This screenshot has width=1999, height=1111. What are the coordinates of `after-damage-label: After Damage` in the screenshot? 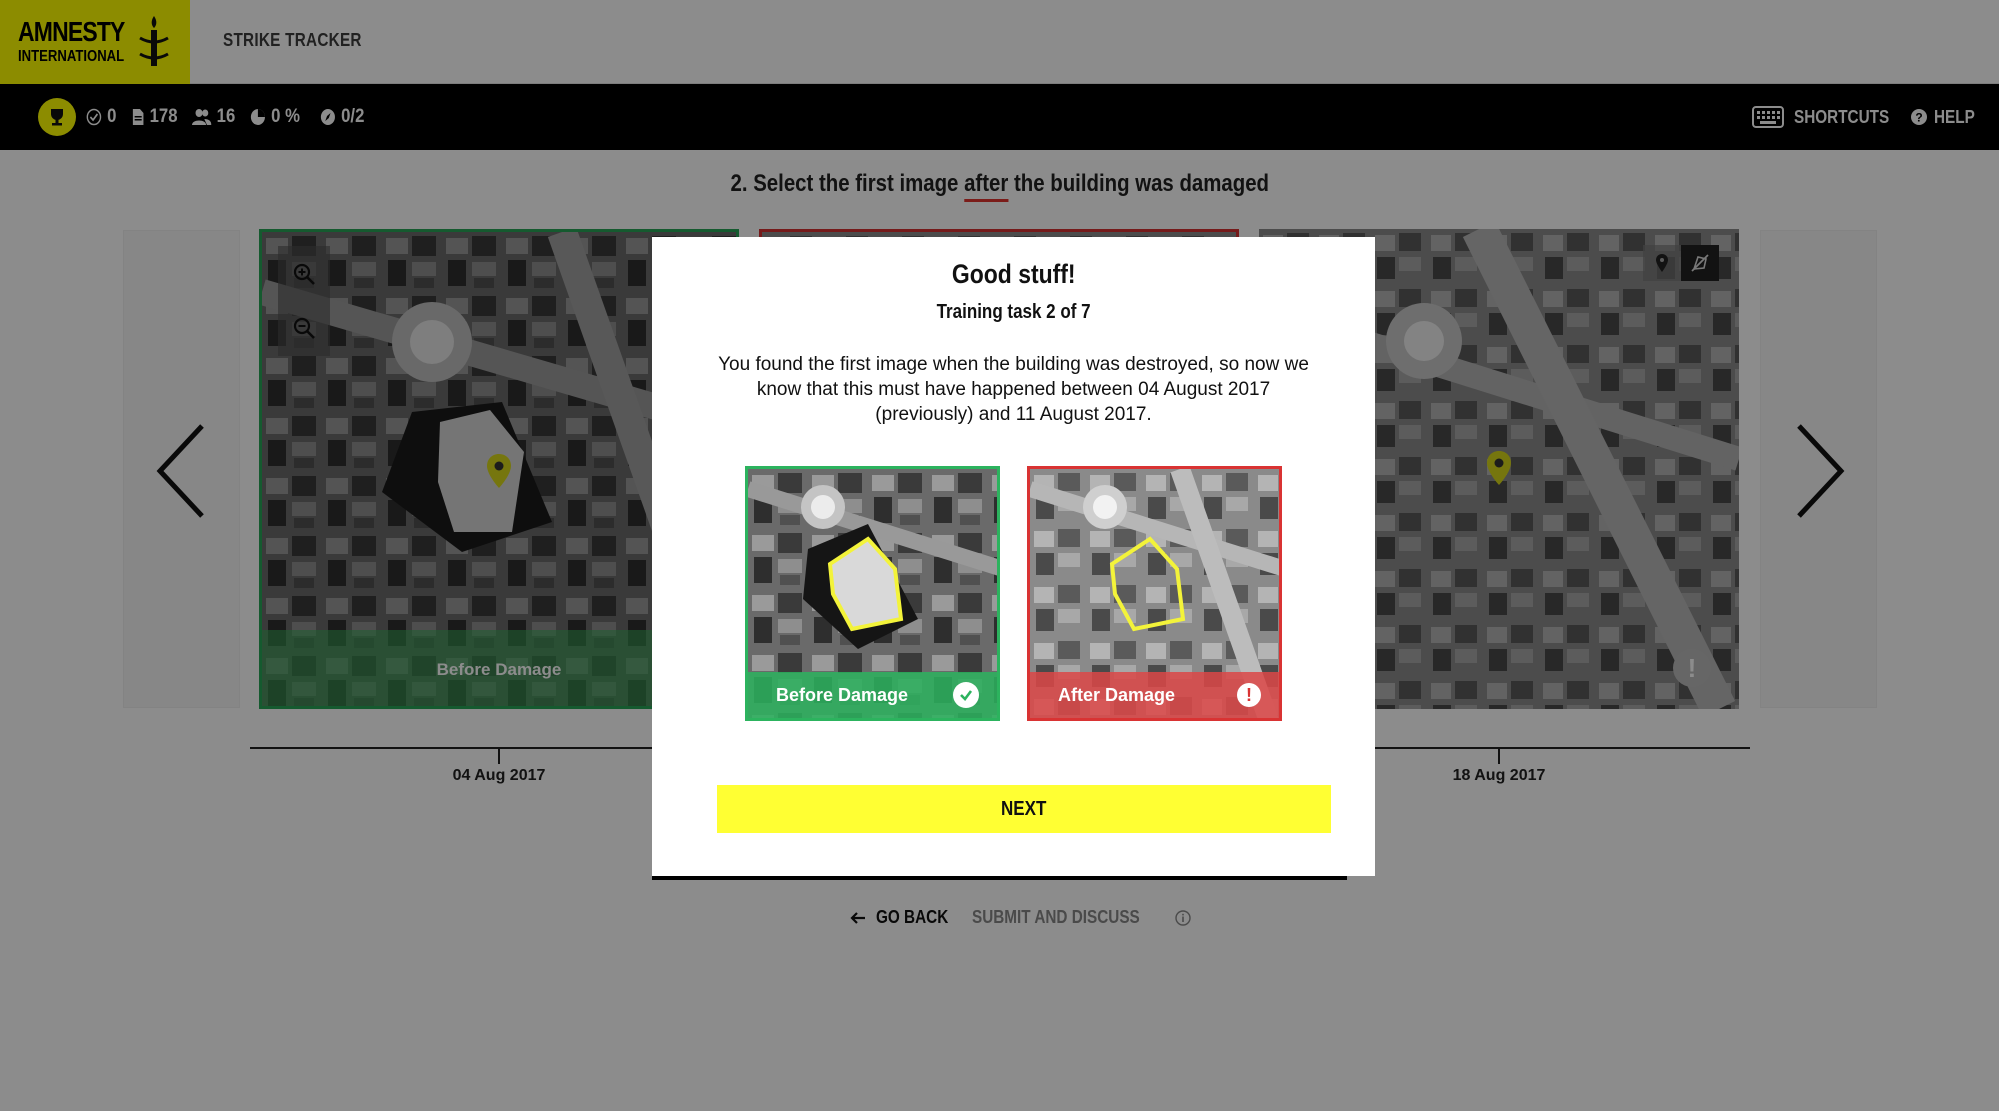 It's located at (1117, 694).